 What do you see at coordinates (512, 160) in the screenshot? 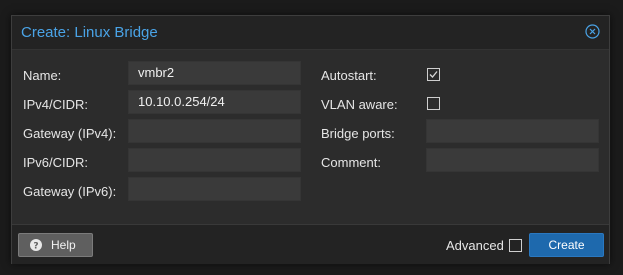
I see `comment-input` at bounding box center [512, 160].